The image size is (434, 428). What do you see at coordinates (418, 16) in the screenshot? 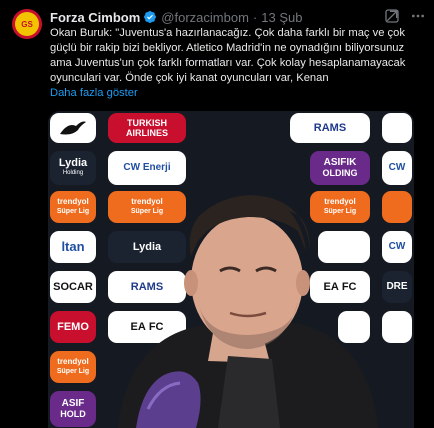
I see `more-options-icon` at bounding box center [418, 16].